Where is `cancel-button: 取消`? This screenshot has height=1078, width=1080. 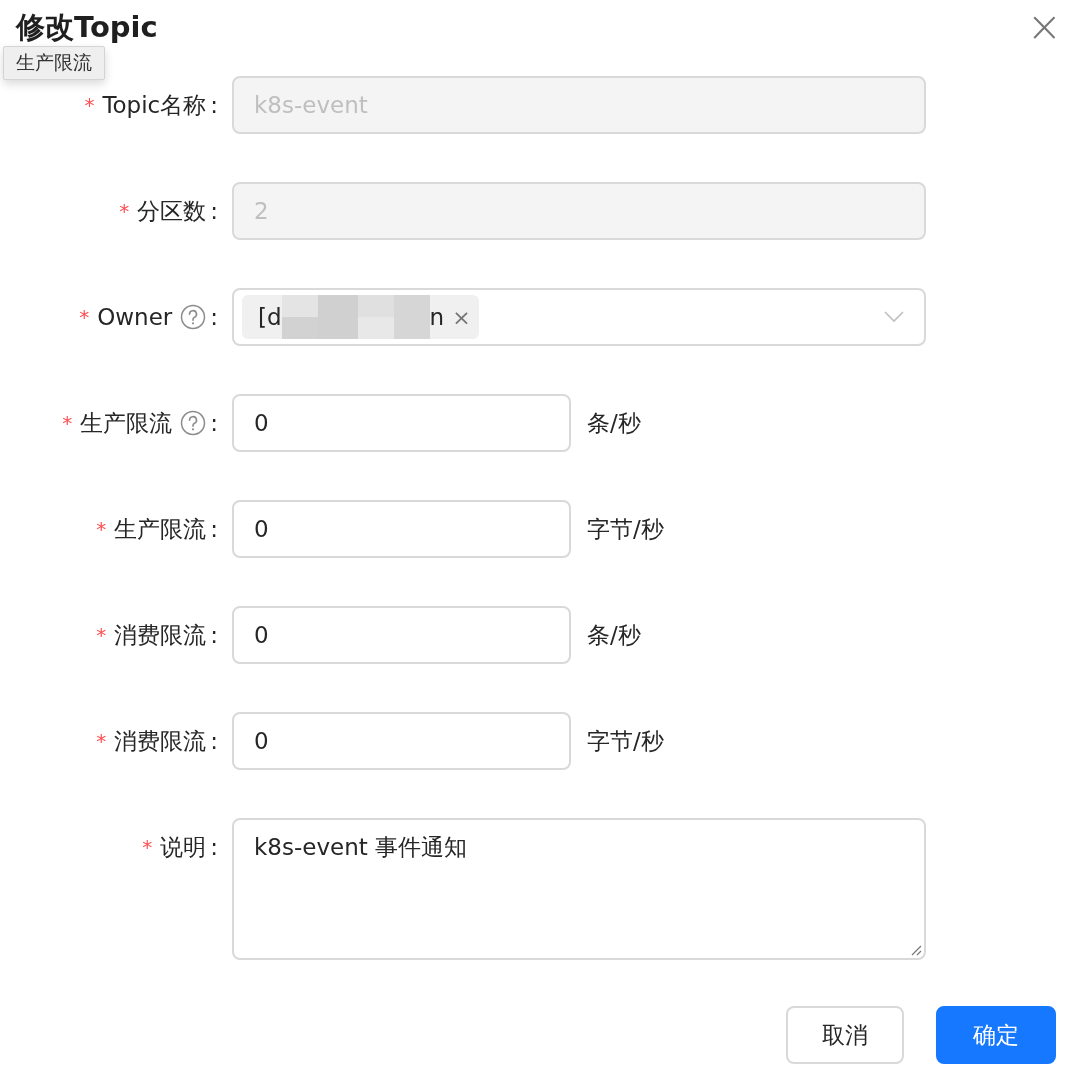
cancel-button: 取消 is located at coordinates (845, 1035).